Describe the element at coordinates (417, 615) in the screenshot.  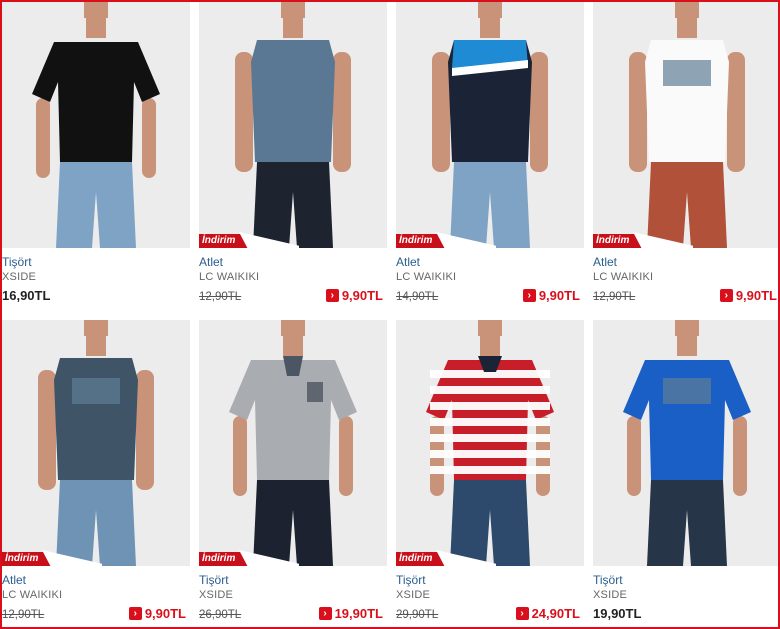
I see `old-price: 29,90TL` at that location.